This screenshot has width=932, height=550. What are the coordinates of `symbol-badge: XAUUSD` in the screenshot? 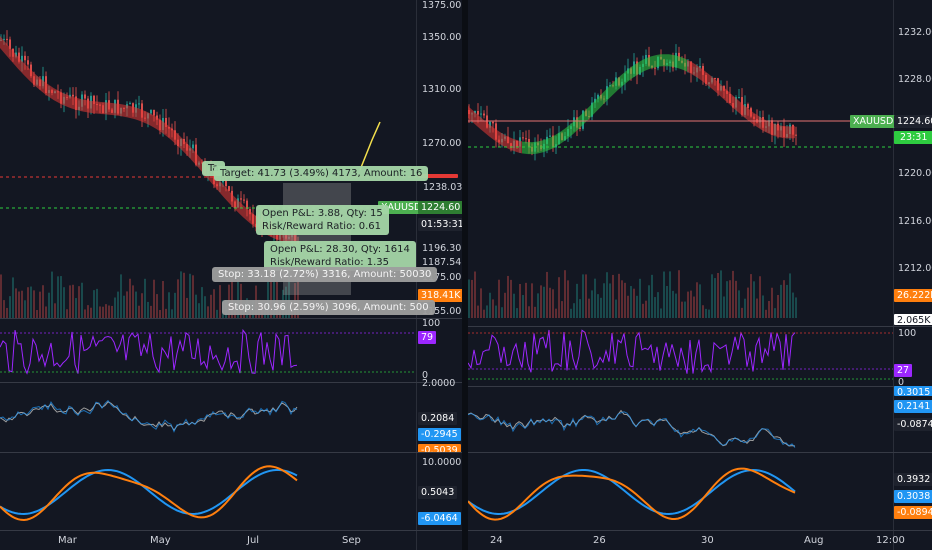 It's located at (873, 121).